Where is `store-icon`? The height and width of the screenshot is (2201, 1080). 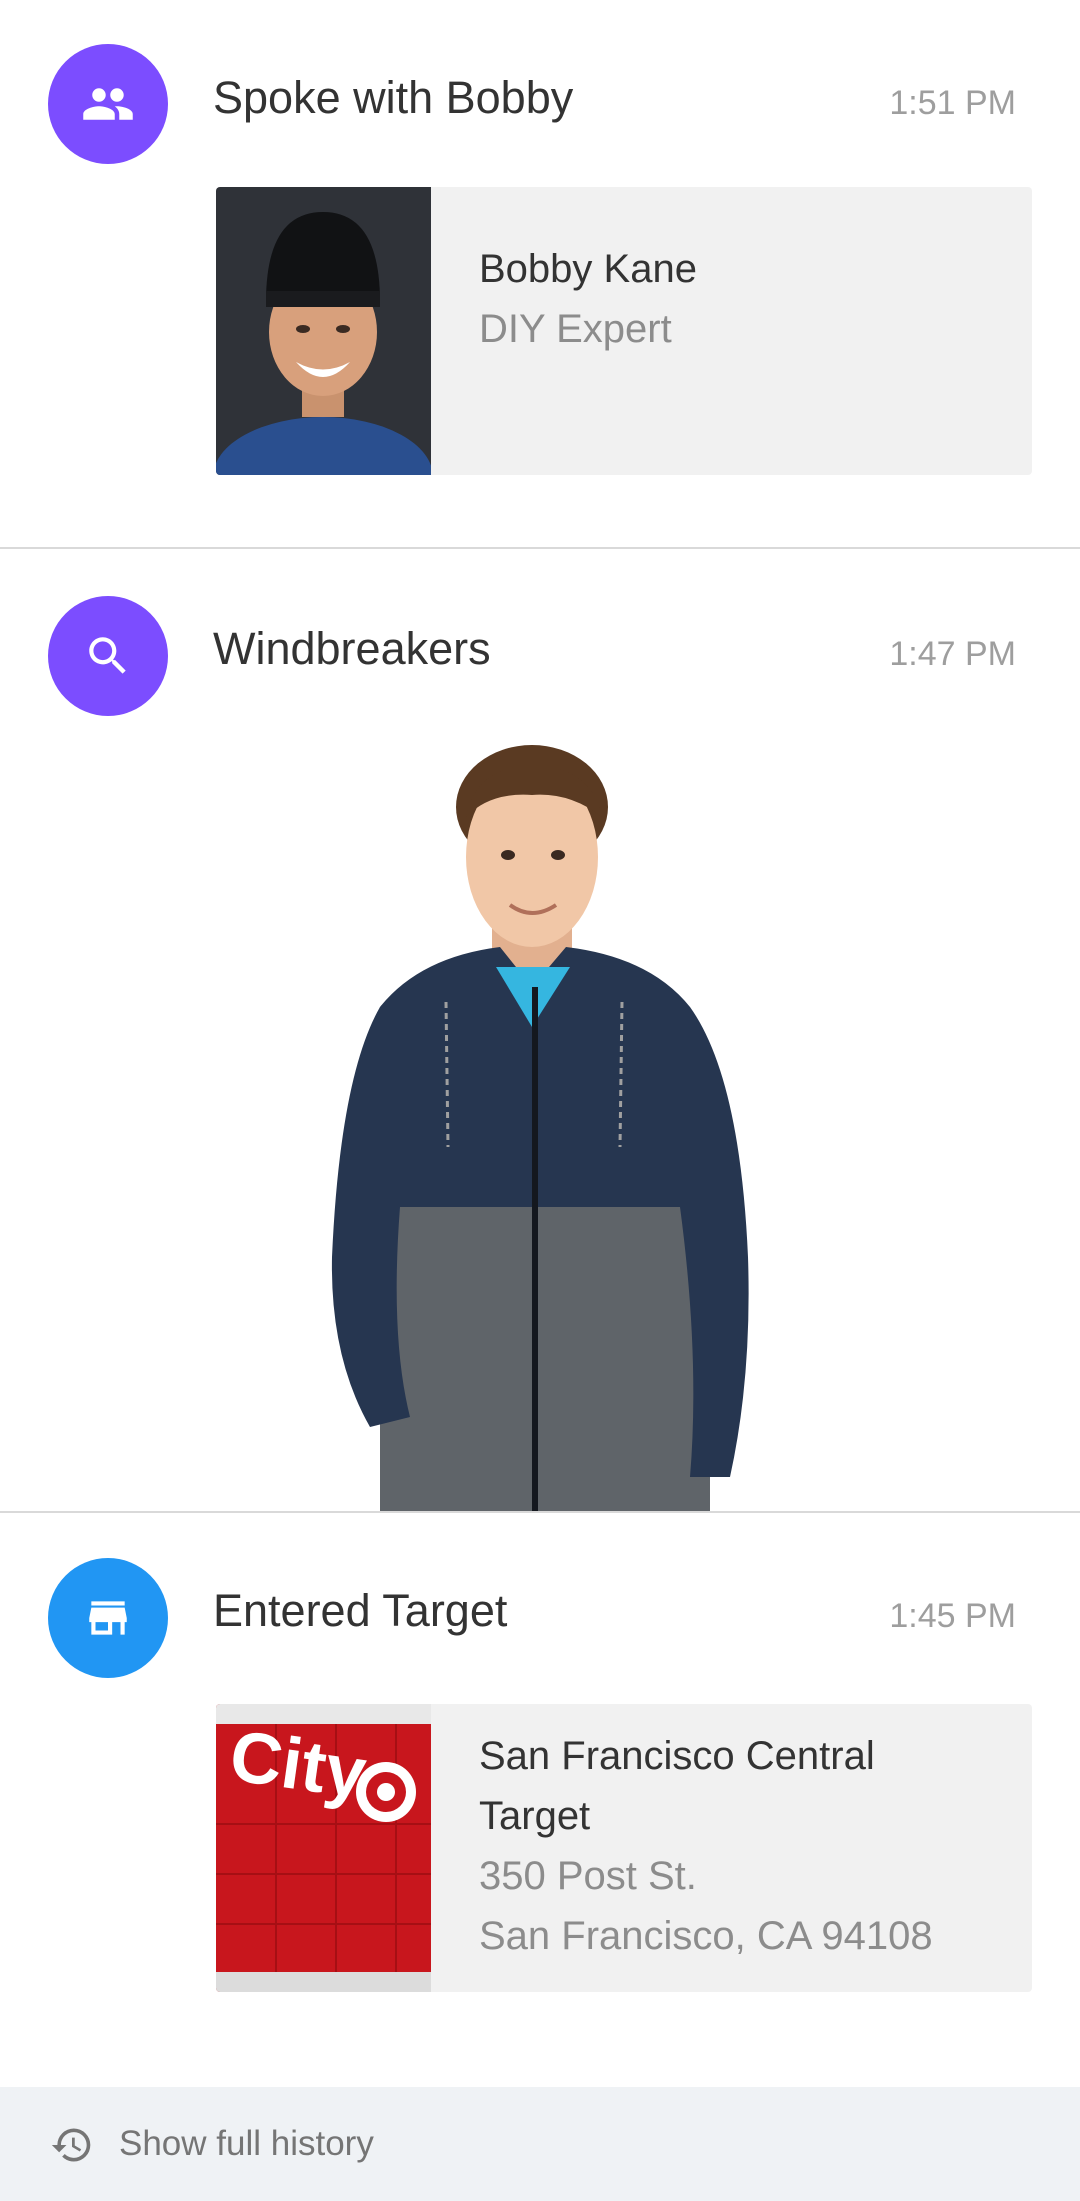 store-icon is located at coordinates (108, 1618).